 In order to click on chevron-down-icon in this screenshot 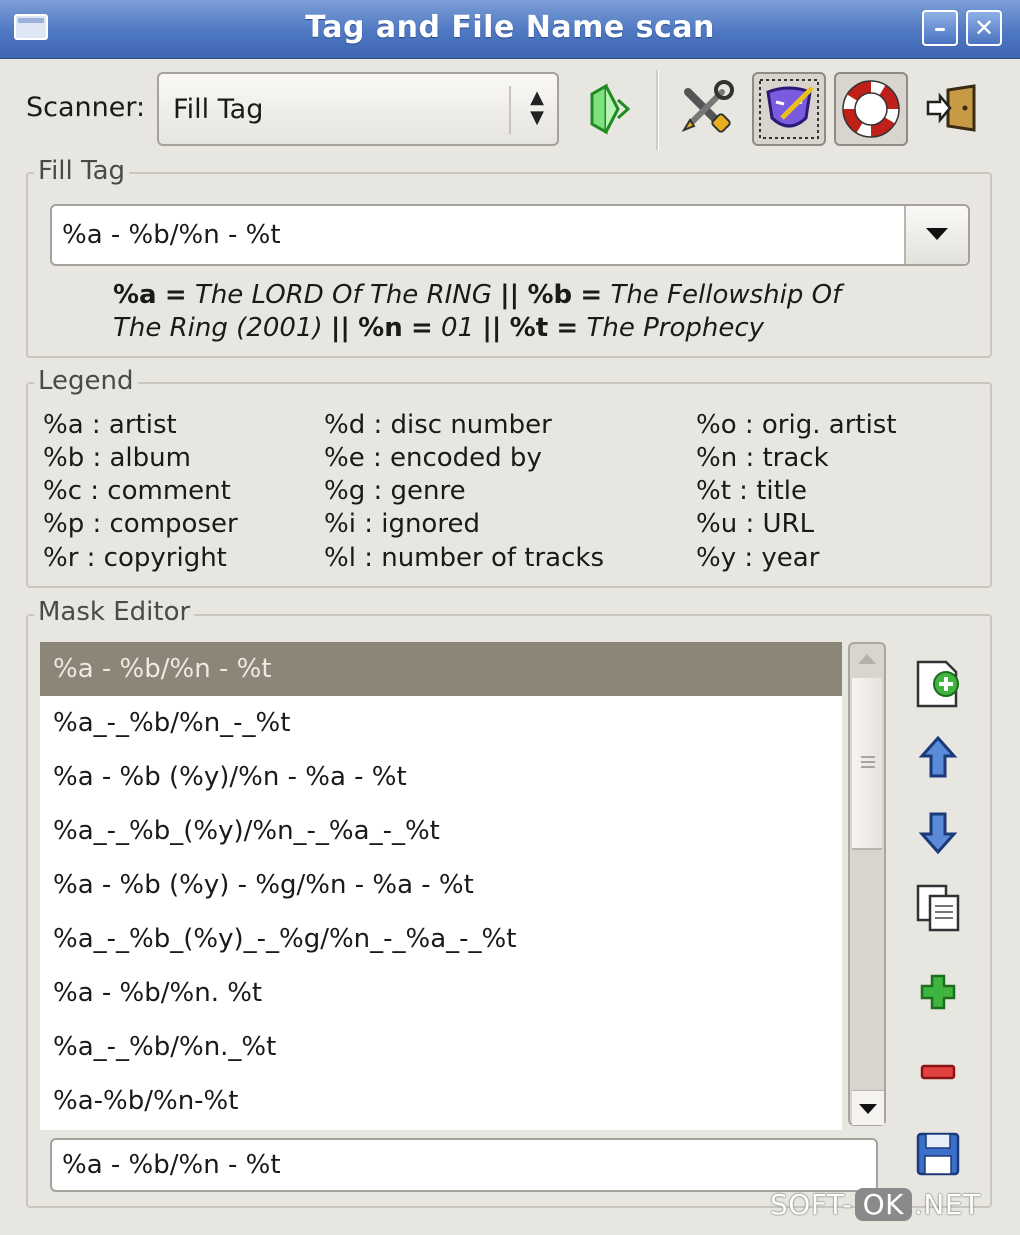, I will do `click(936, 235)`.